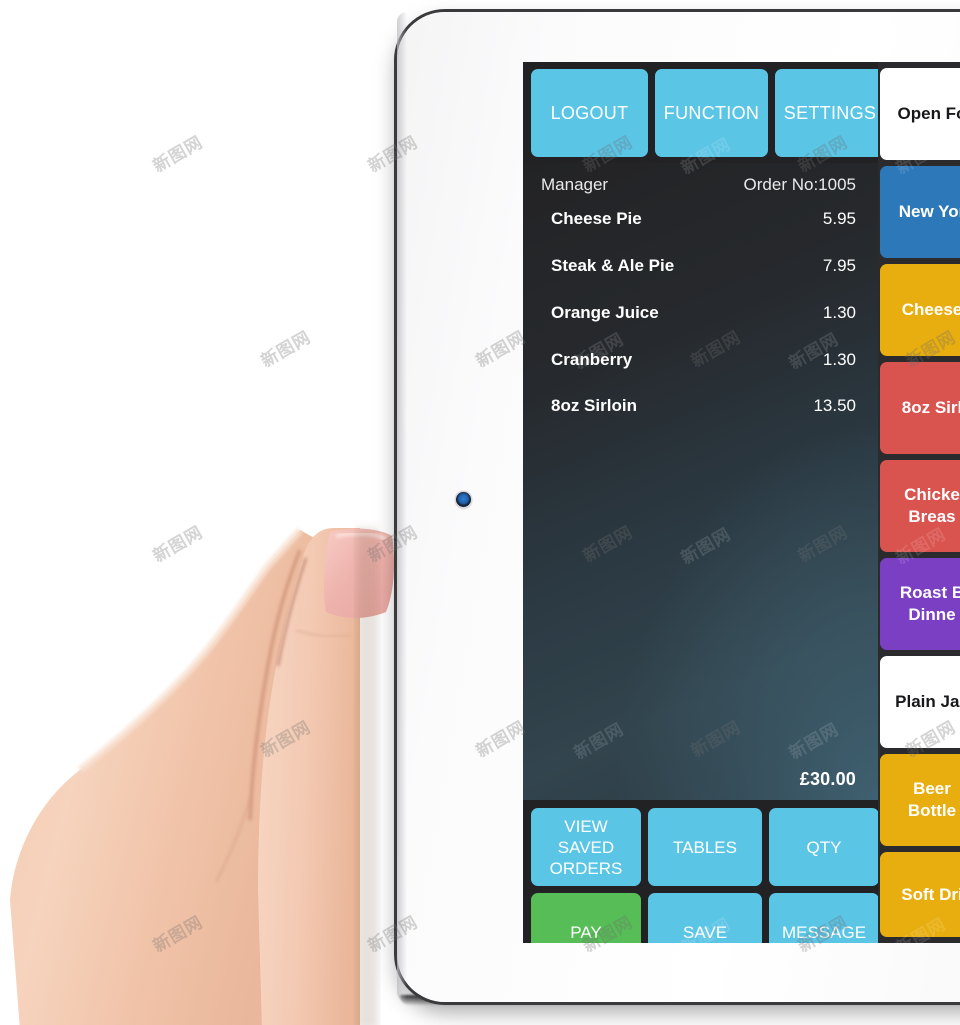 This screenshot has height=1025, width=960. What do you see at coordinates (700, 222) in the screenshot?
I see `order-item-row: Cheese Pie 5.95` at bounding box center [700, 222].